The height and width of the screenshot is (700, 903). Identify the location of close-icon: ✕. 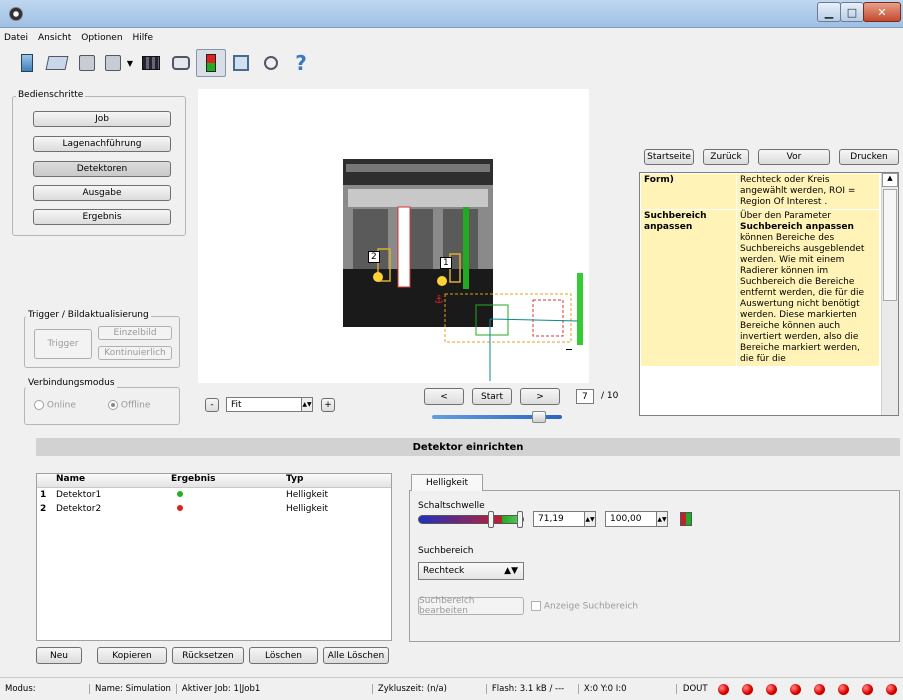
(882, 12).